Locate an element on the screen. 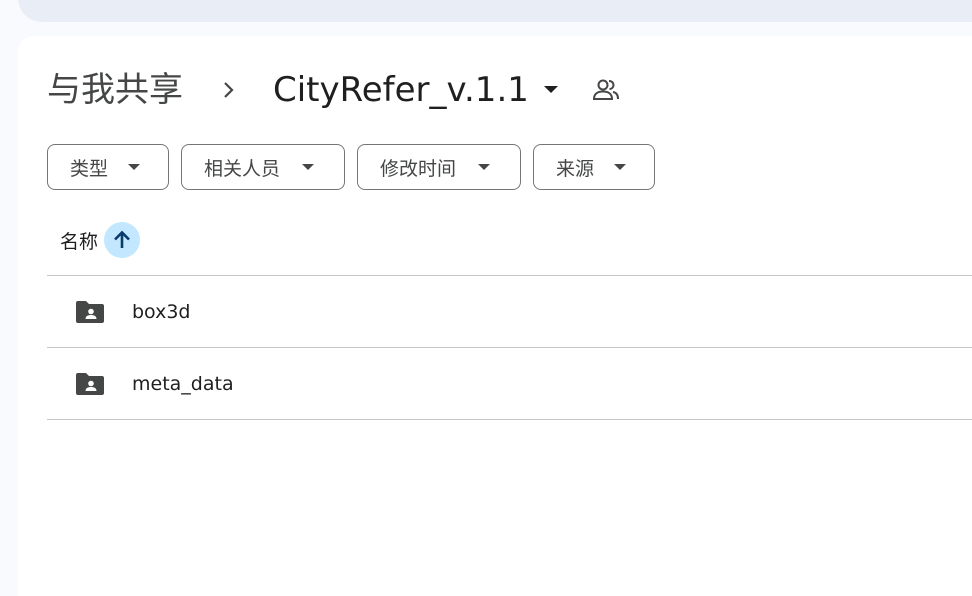 Image resolution: width=972 pixels, height=596 pixels. breadcrumb: 与我共享 CityRefer_v.1.1 is located at coordinates (334, 90).